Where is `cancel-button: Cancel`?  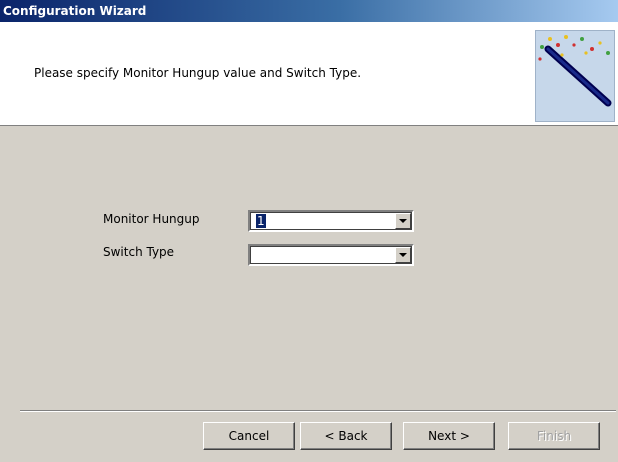 cancel-button: Cancel is located at coordinates (249, 436).